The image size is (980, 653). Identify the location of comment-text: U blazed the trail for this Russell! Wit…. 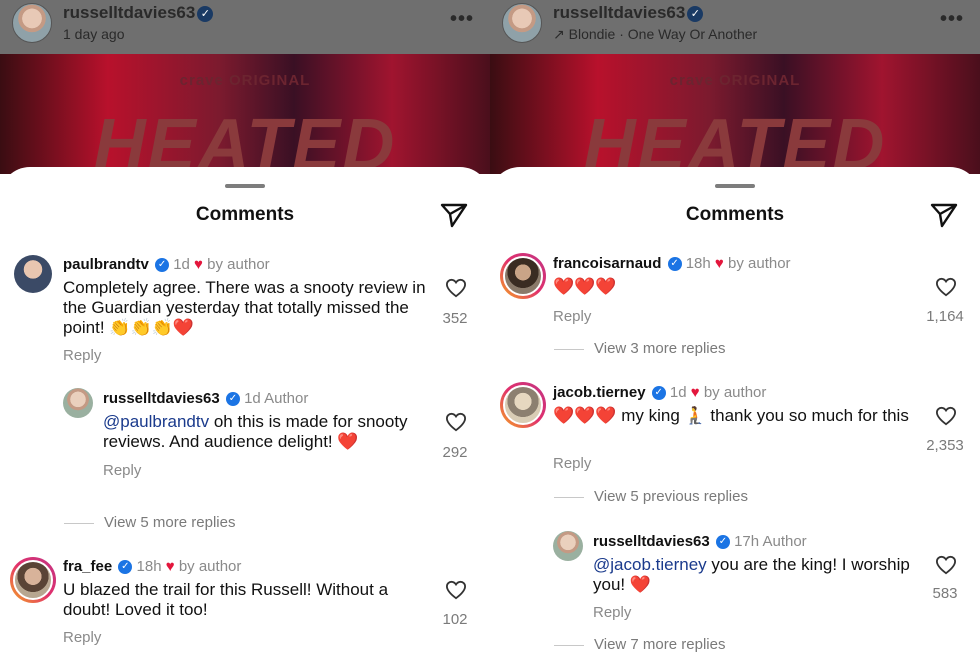
(226, 599).